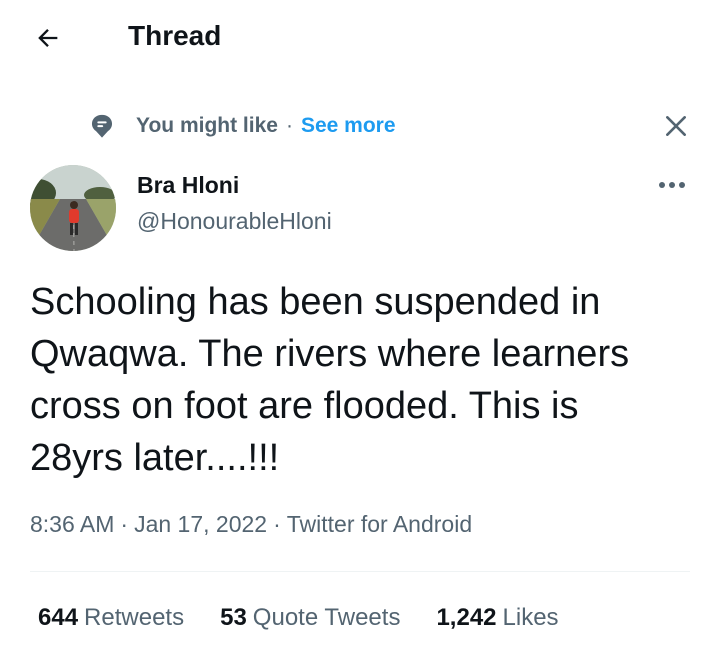 Image resolution: width=720 pixels, height=655 pixels. I want to click on retweets-stat: 644 Retweets, so click(111, 618).